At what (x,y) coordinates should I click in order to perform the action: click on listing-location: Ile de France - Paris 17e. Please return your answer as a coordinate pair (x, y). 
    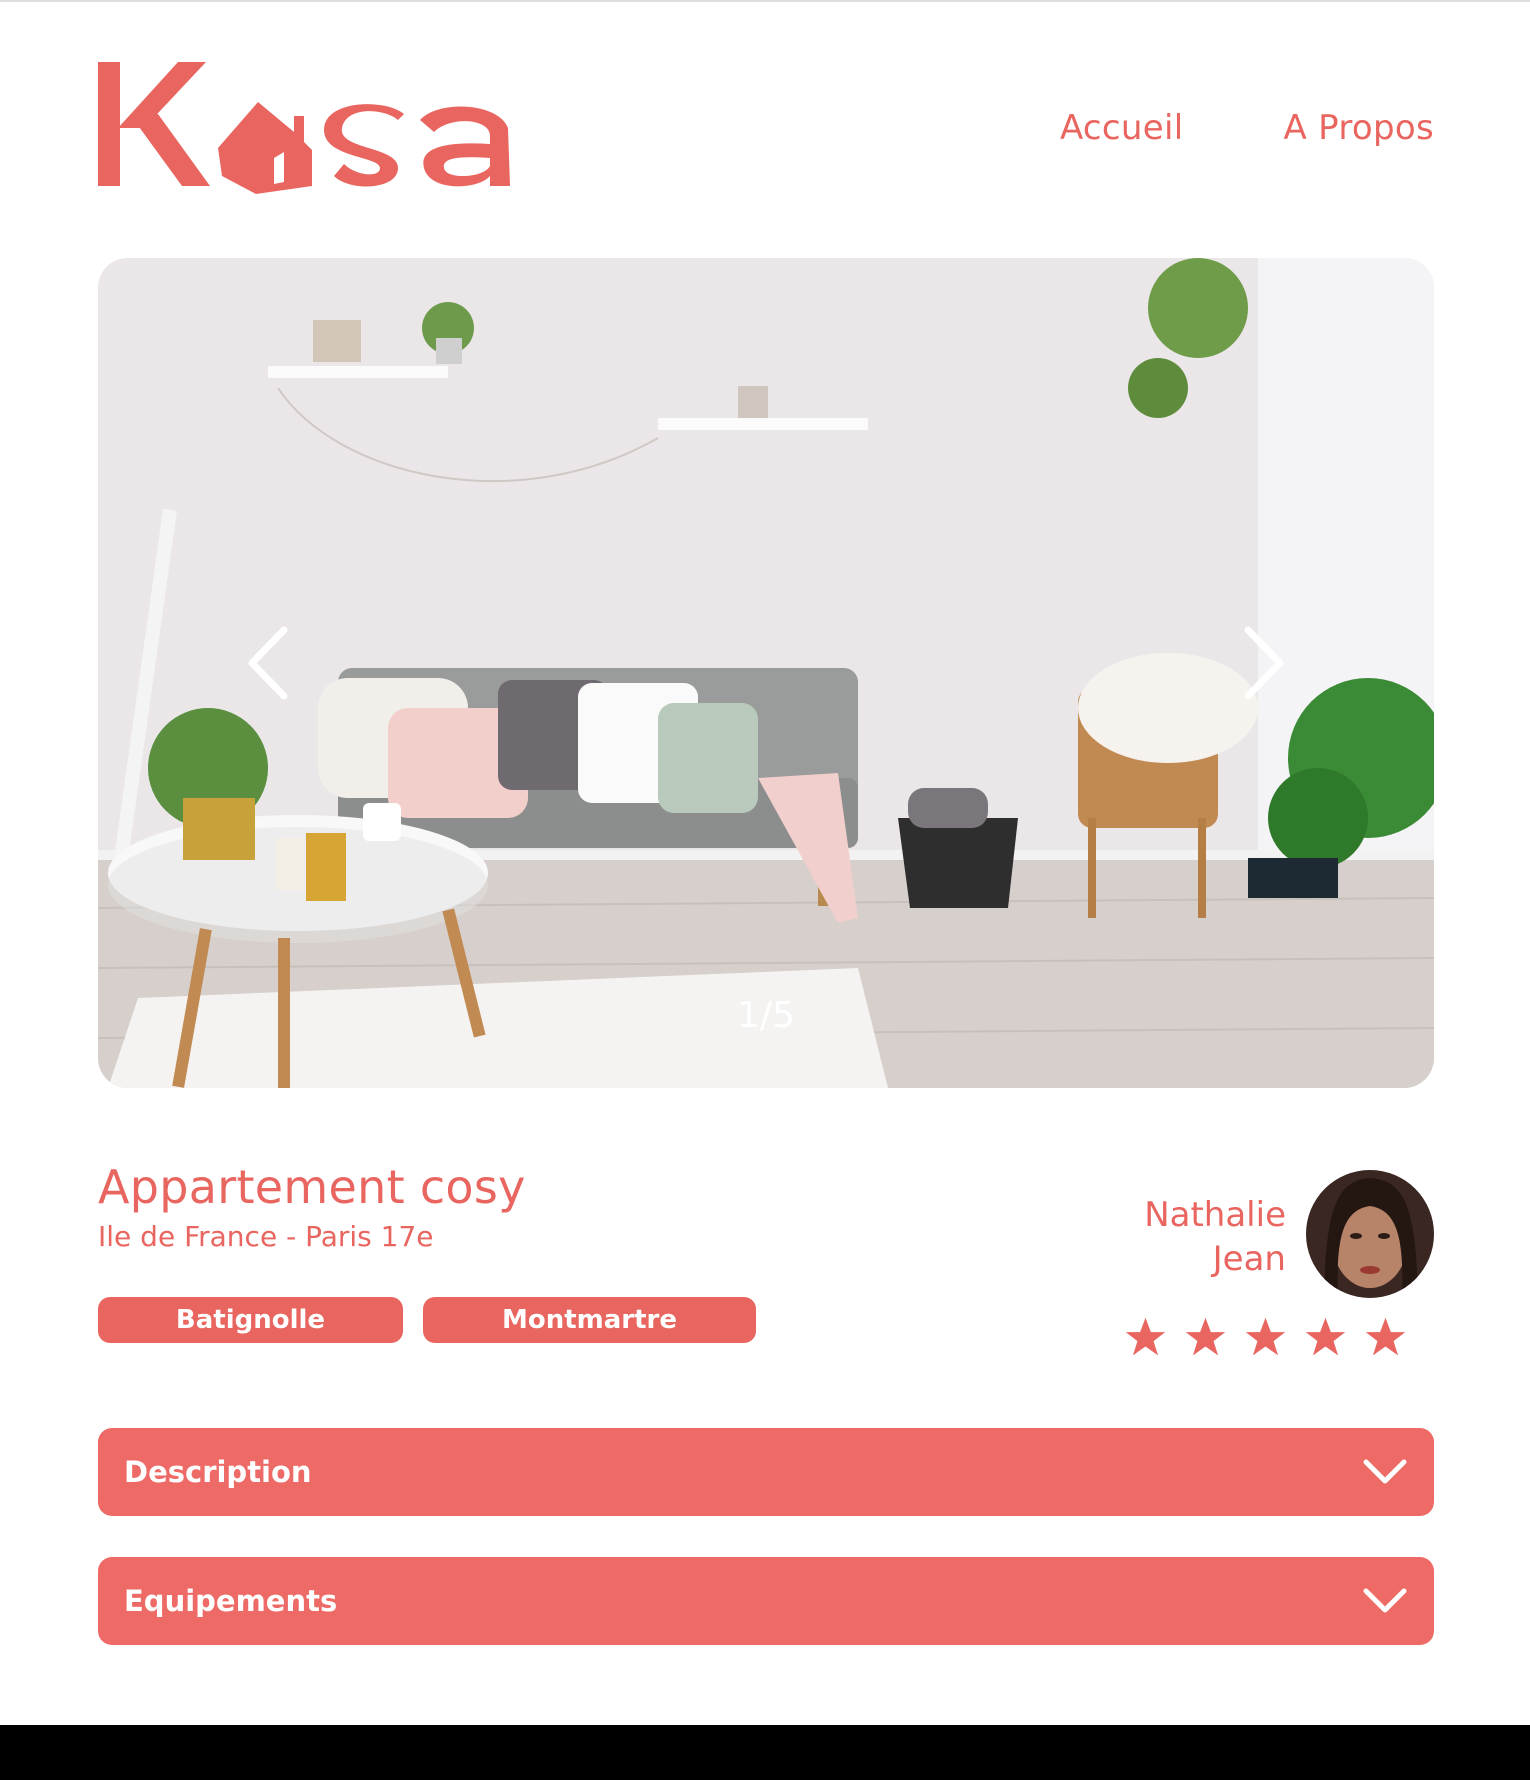
    Looking at the image, I should click on (266, 1236).